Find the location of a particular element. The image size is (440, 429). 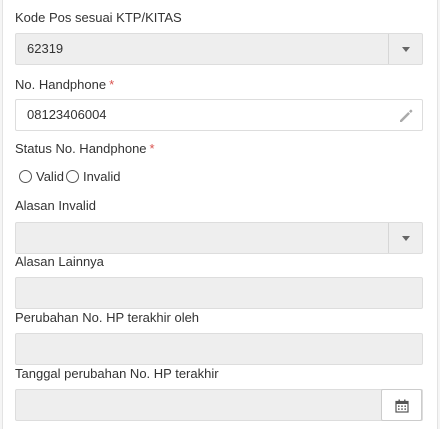

phone-status-label: Status No. Handphone * is located at coordinates (85, 148).